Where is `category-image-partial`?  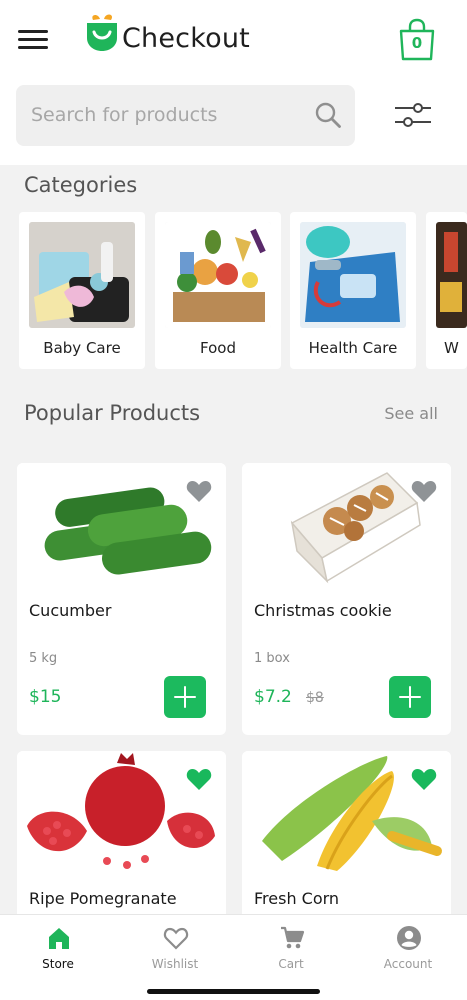 category-image-partial is located at coordinates (451, 275).